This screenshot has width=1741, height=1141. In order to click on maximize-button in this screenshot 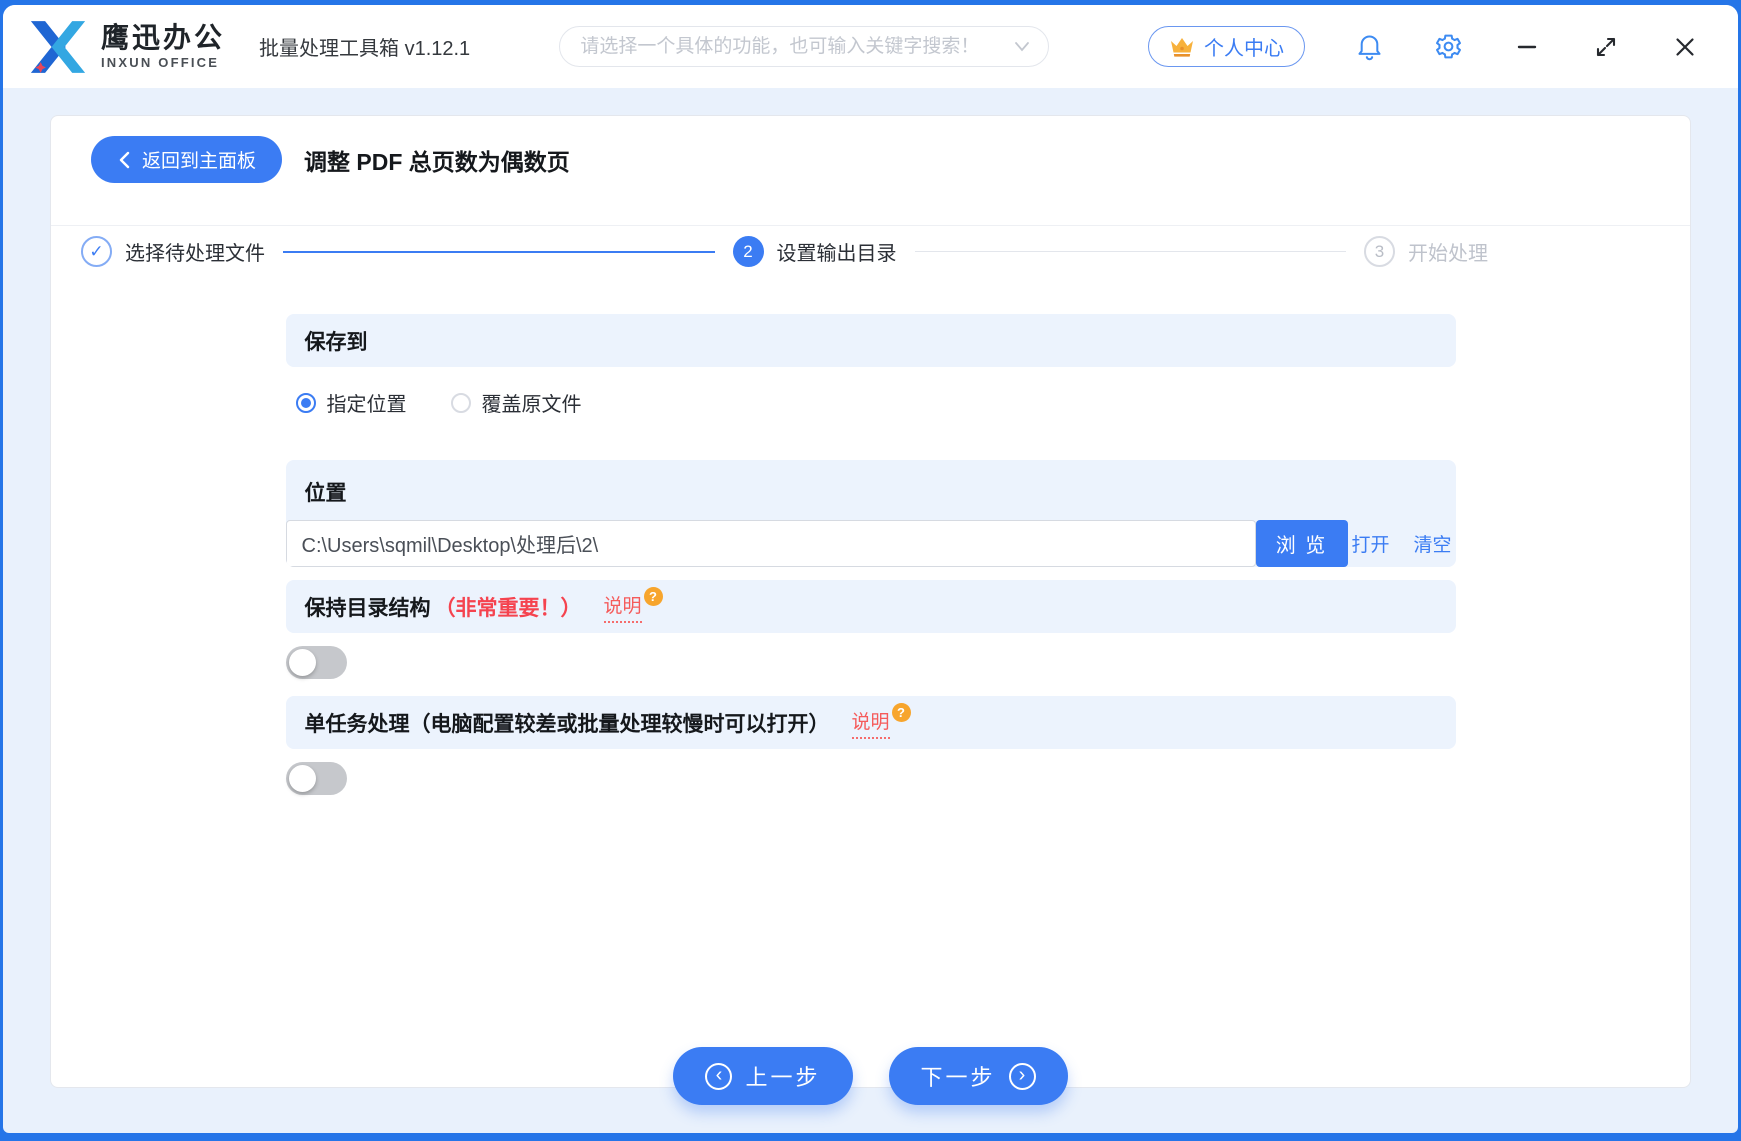, I will do `click(1606, 47)`.